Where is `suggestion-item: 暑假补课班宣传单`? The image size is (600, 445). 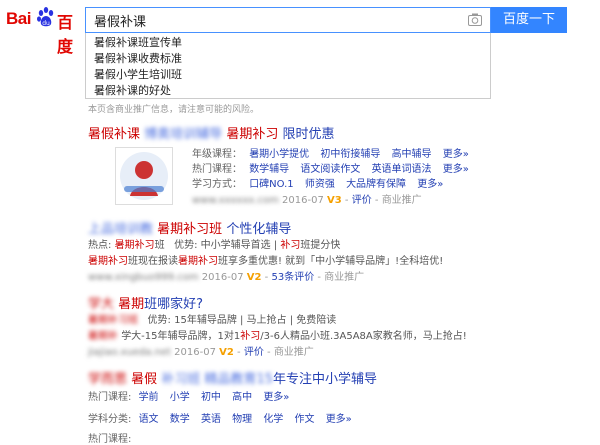
suggestion-item: 暑假补课班宣传单 is located at coordinates (138, 42).